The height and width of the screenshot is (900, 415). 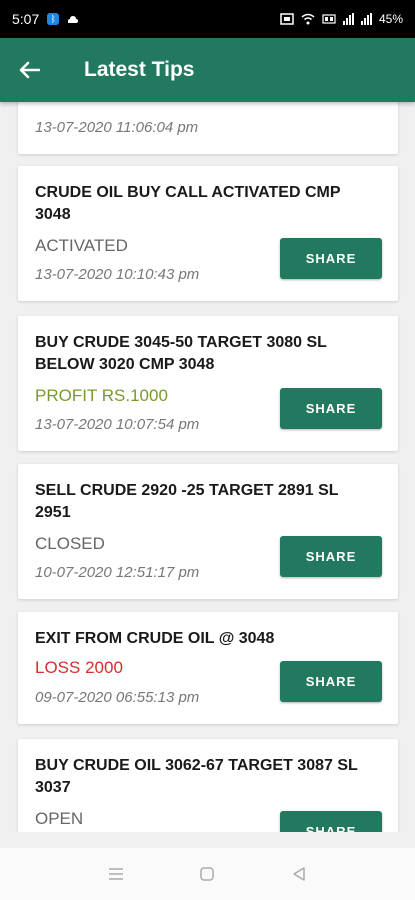 I want to click on page-title: Latest Tips, so click(x=139, y=69).